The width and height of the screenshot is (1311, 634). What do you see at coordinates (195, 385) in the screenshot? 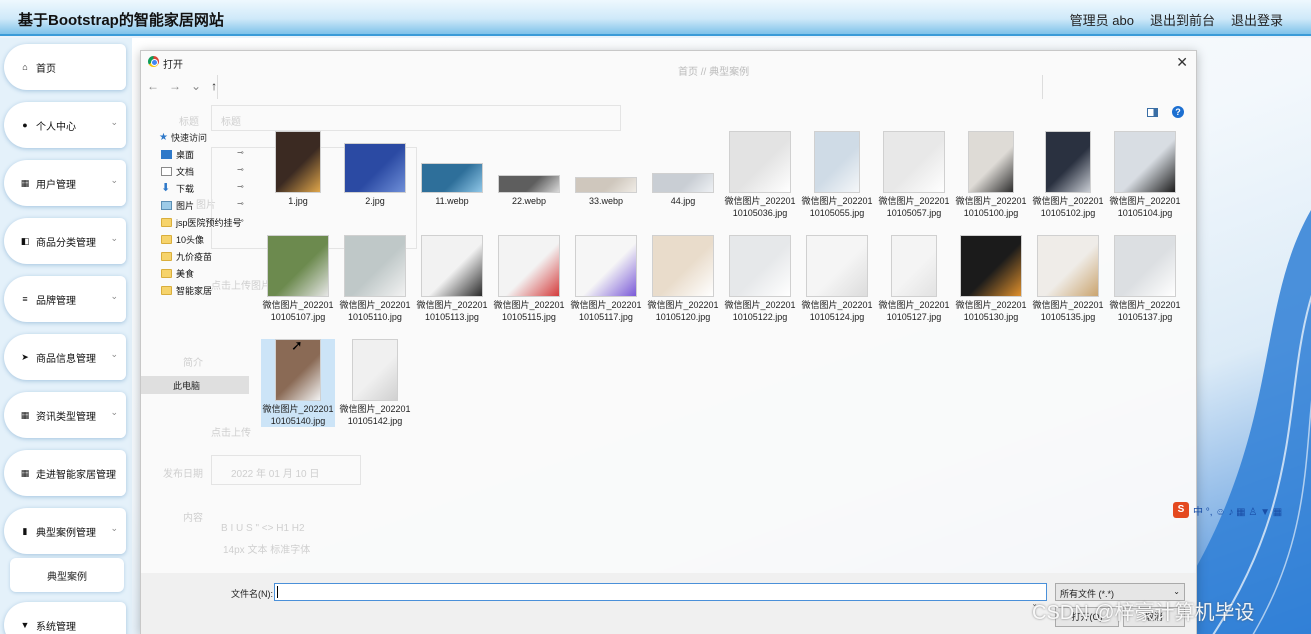
I see `this-pc: 此电脑` at bounding box center [195, 385].